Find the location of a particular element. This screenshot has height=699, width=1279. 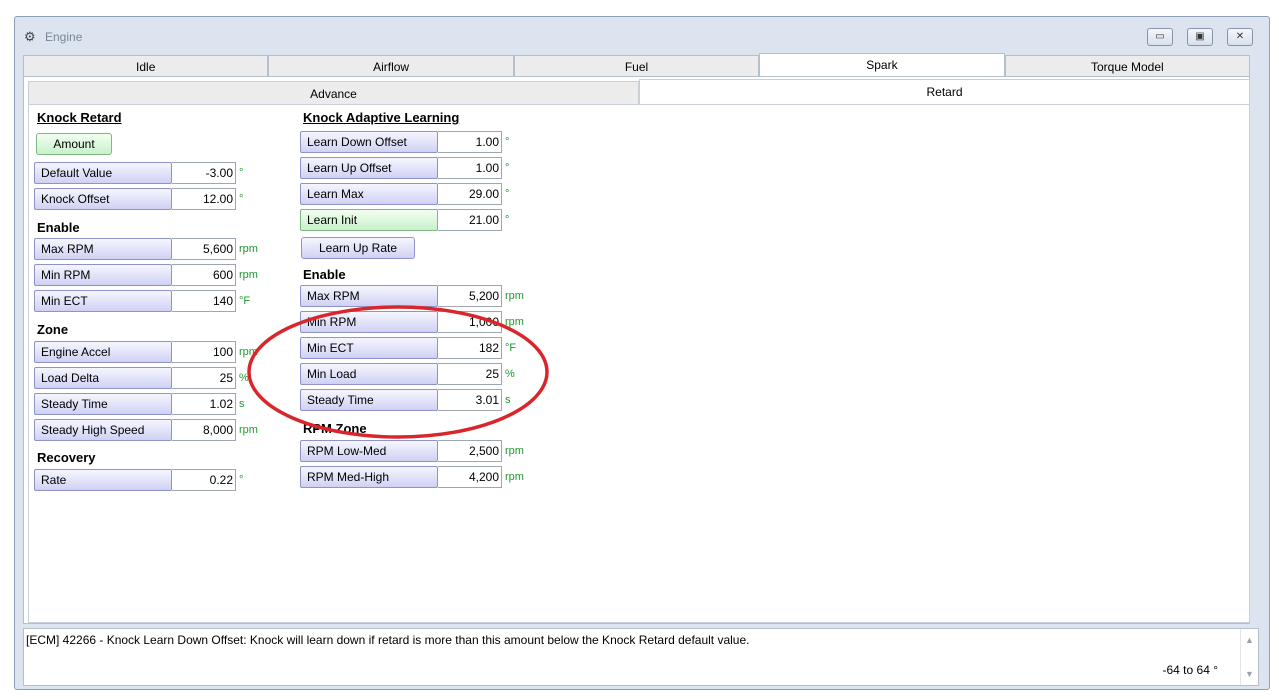

field-unit: % is located at coordinates (510, 374).